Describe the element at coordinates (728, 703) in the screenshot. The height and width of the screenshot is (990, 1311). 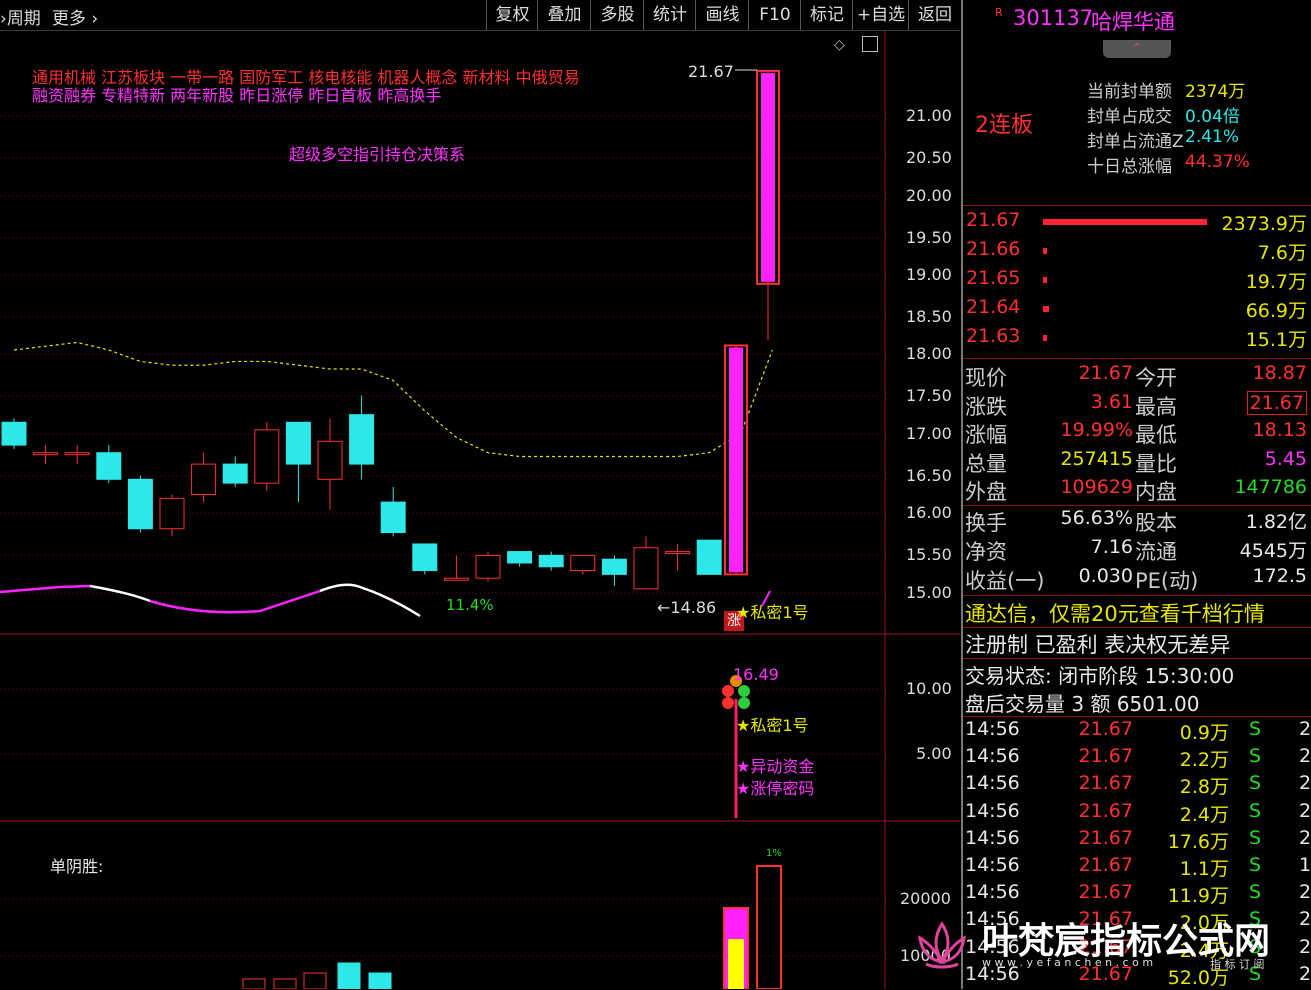
I see `signal-ball` at that location.